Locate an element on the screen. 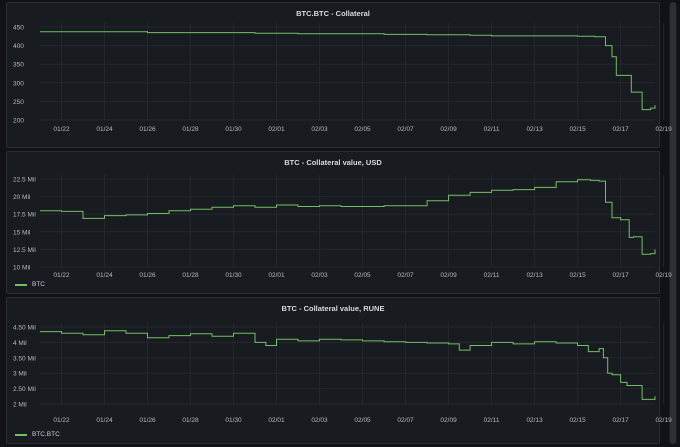  y-tick-label: 17.5 Mil is located at coordinates (24, 215).